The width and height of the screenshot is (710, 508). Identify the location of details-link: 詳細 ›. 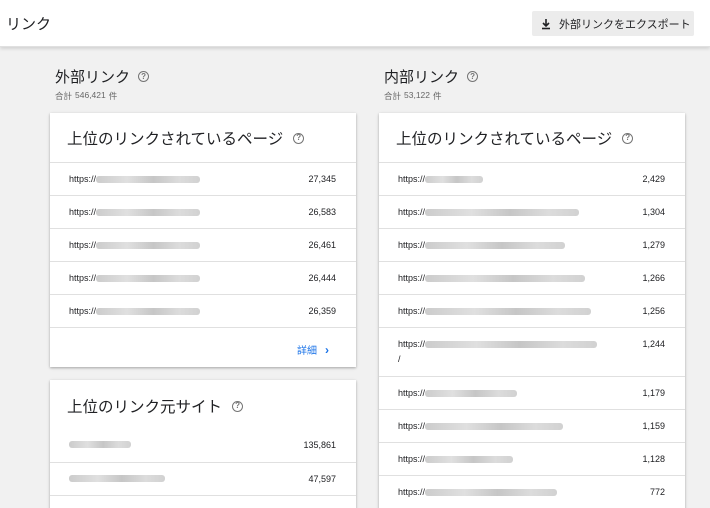
(313, 350).